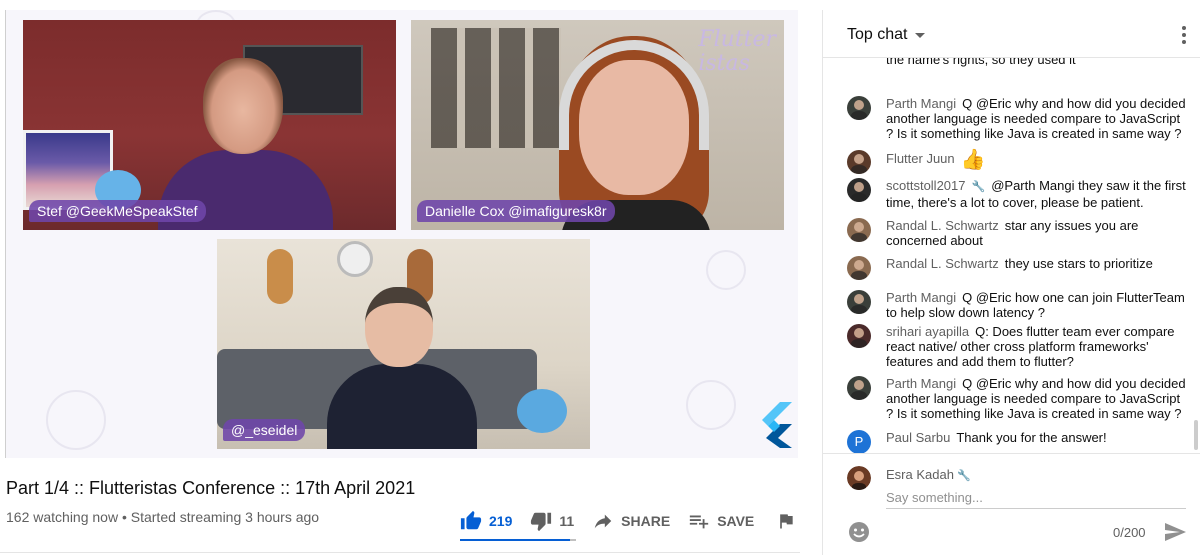 The image size is (1200, 555). I want to click on chat-message-text: Thank you for the answer!, so click(1031, 437).